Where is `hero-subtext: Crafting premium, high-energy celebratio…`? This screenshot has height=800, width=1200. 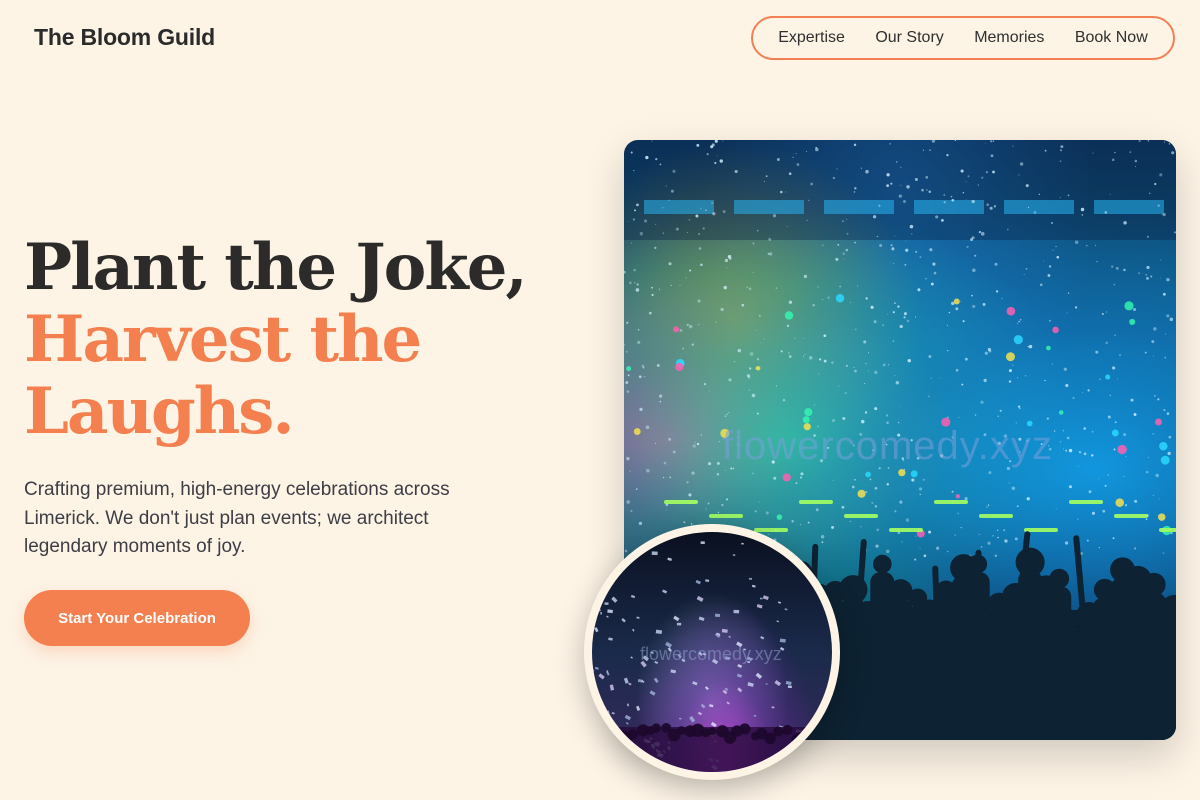
hero-subtext: Crafting premium, high-energy celebratio… is located at coordinates (237, 518).